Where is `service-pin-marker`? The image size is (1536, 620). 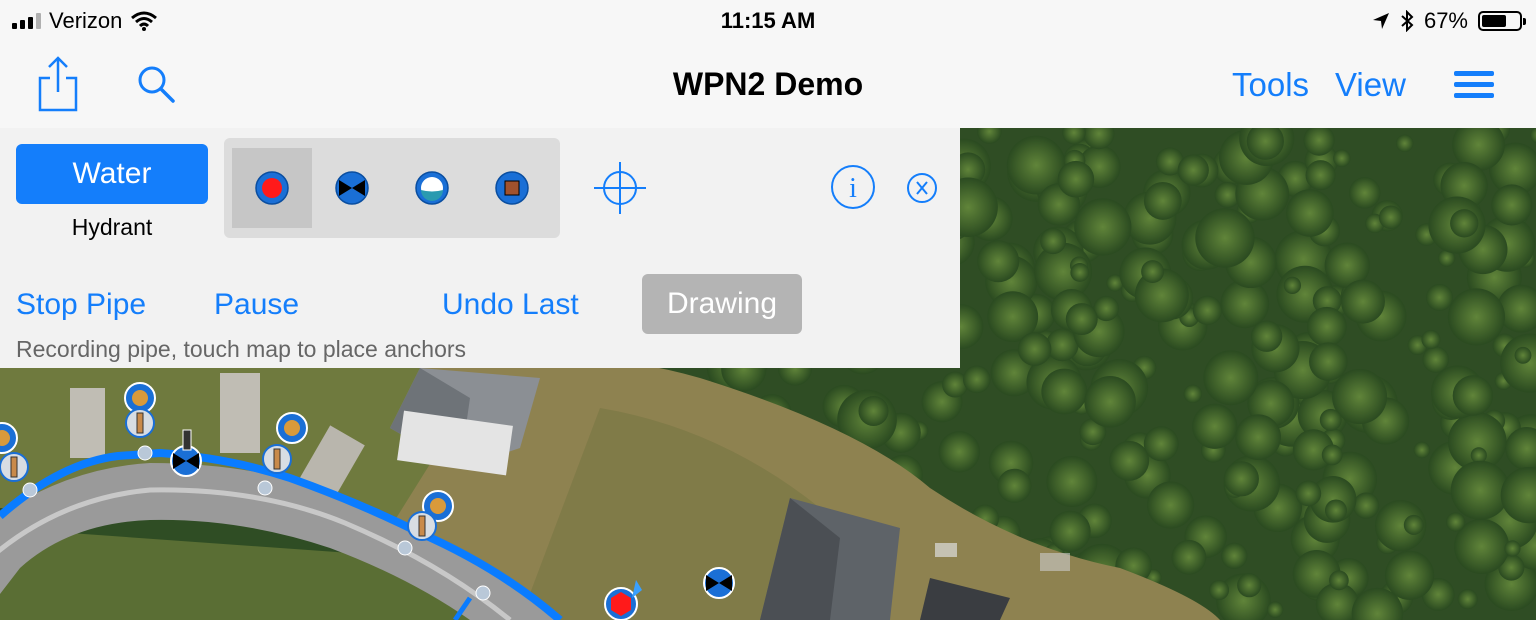 service-pin-marker is located at coordinates (292, 428).